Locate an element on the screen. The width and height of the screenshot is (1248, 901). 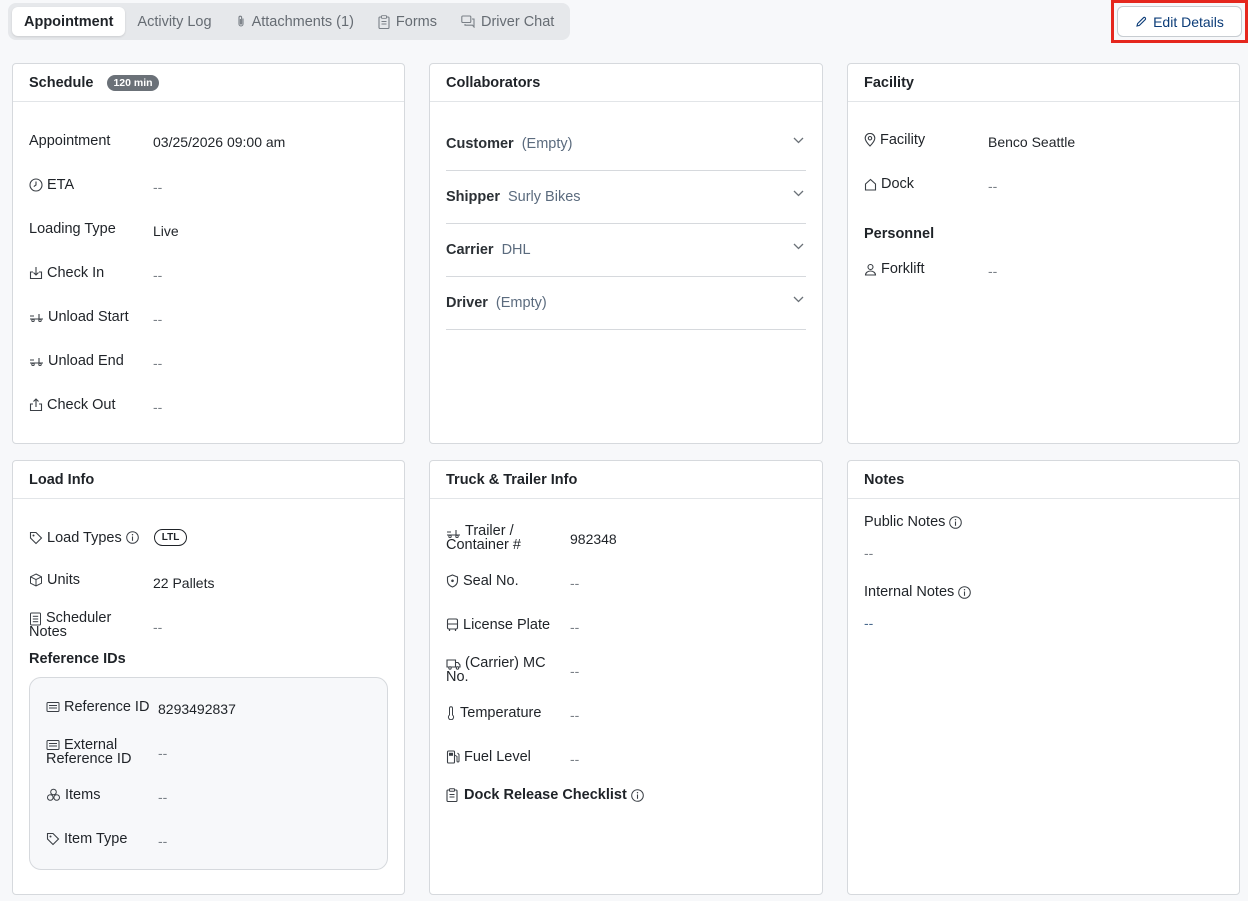
card-title: Truck & Trailer Info is located at coordinates (512, 479).